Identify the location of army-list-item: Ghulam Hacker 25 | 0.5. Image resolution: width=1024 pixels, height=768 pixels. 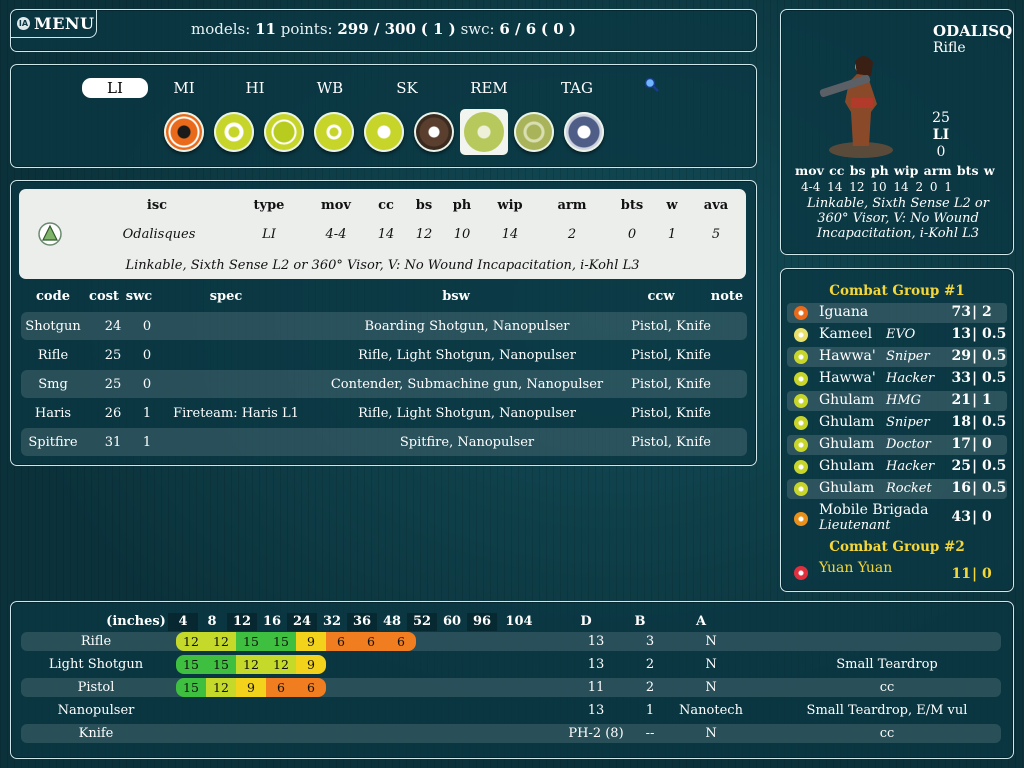
(897, 467).